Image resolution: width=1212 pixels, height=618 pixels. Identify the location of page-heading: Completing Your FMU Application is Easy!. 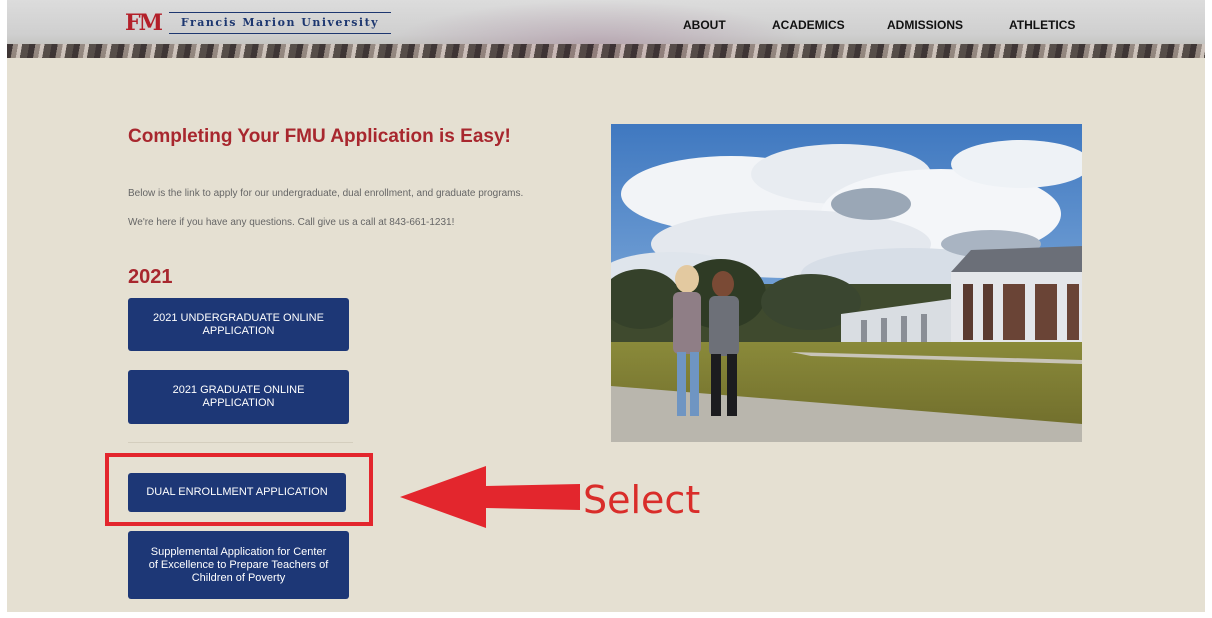
(319, 136).